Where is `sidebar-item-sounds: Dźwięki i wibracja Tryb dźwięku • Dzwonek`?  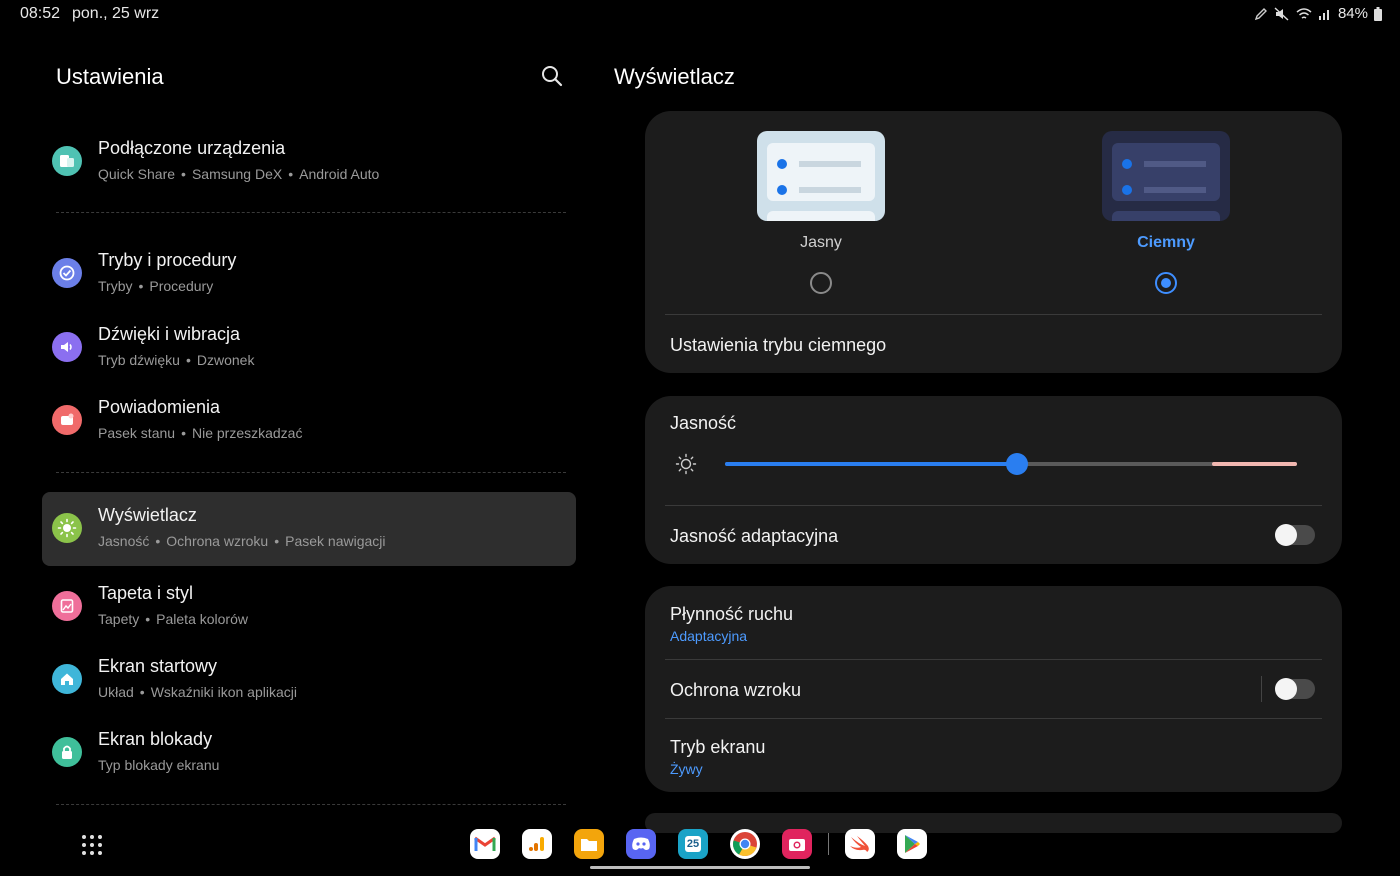 sidebar-item-sounds: Dźwięki i wibracja Tryb dźwięku • Dzwonek is located at coordinates (309, 348).